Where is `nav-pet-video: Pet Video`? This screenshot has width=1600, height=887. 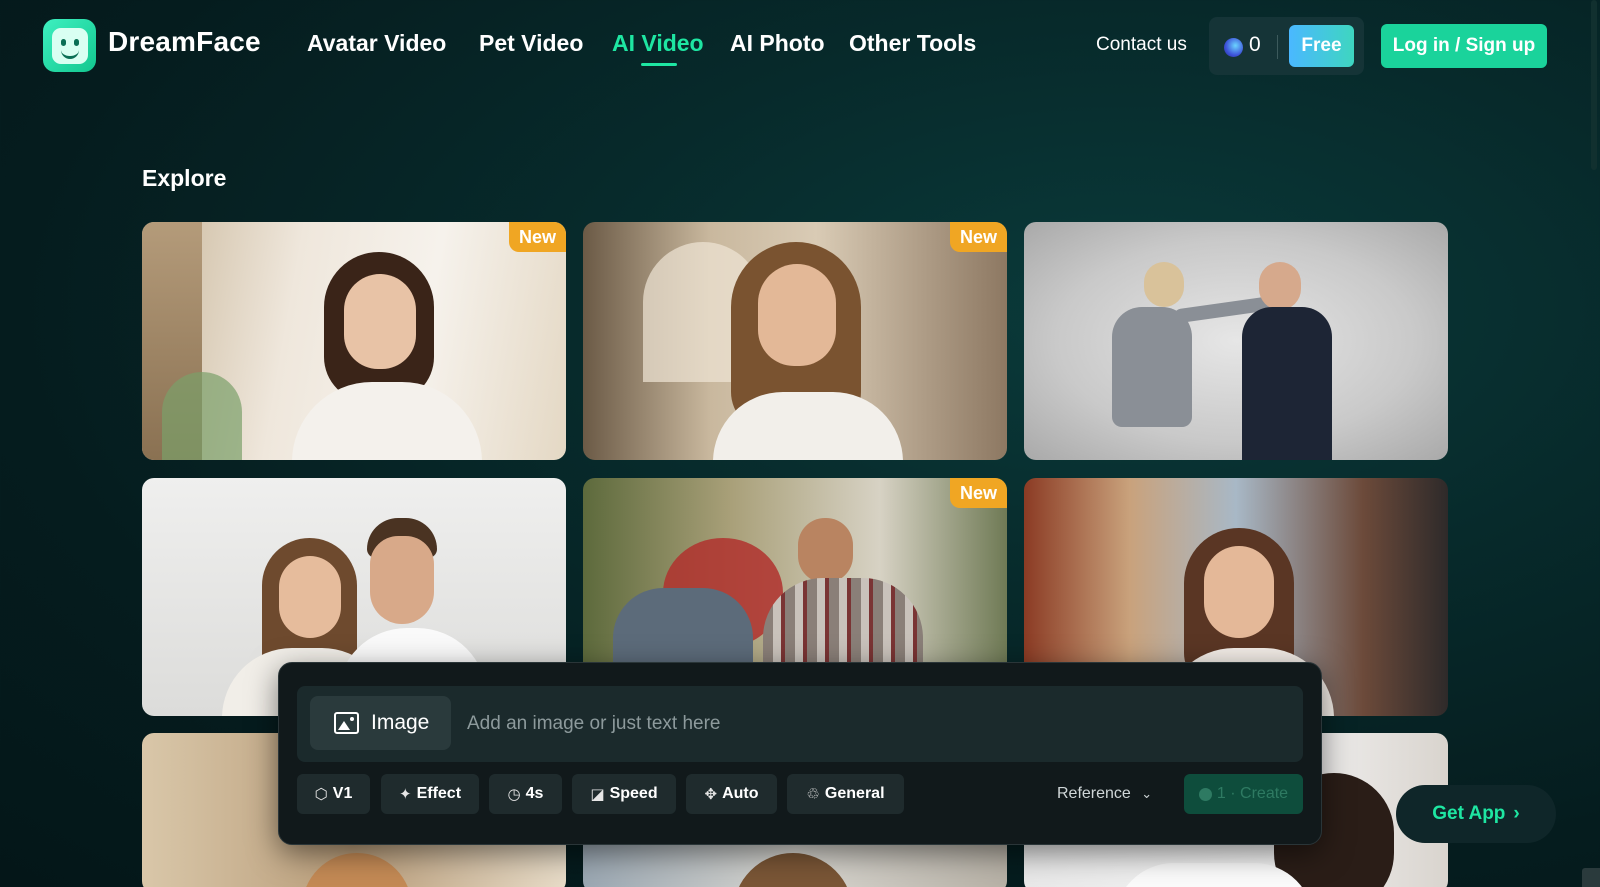 nav-pet-video: Pet Video is located at coordinates (531, 43).